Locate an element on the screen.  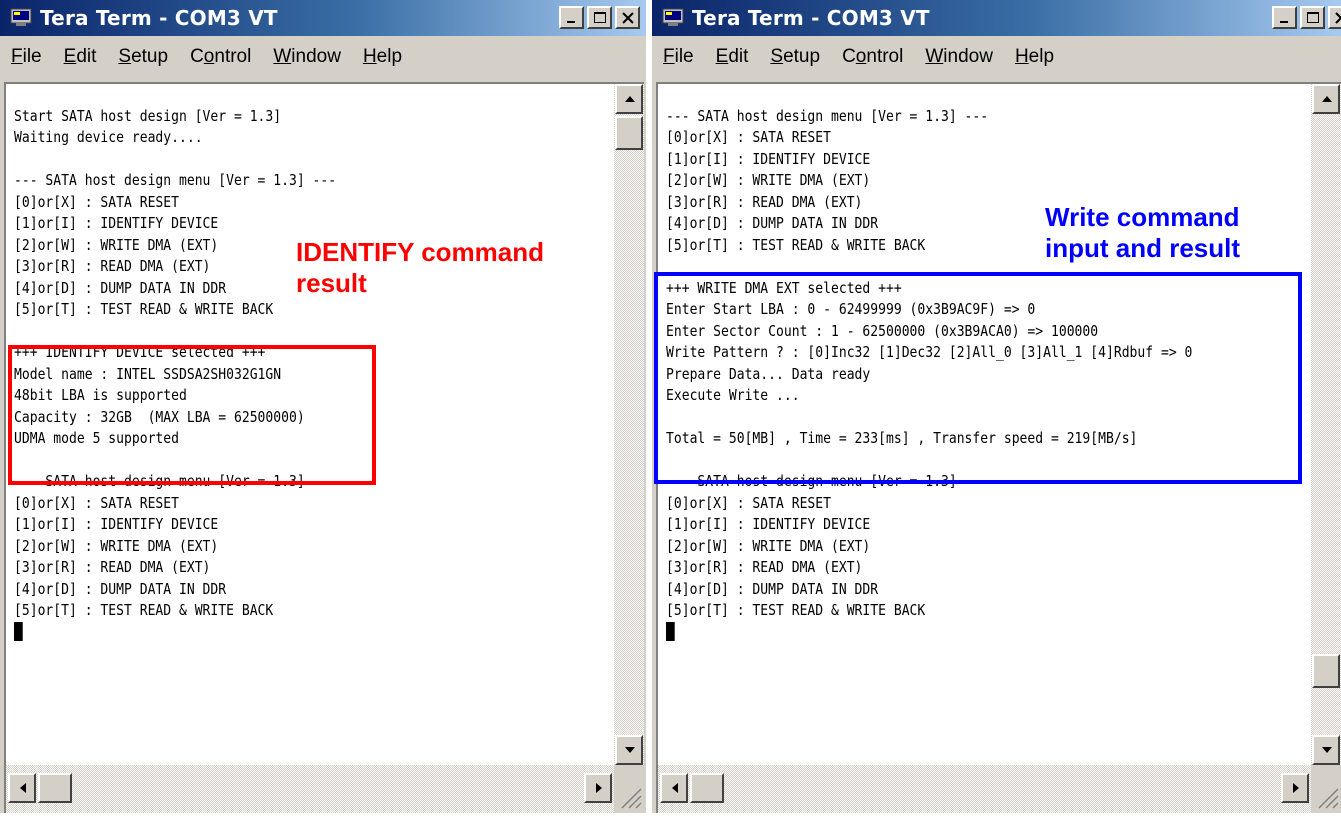
write-annotation-label: Write command input and result is located at coordinates (1142, 232).